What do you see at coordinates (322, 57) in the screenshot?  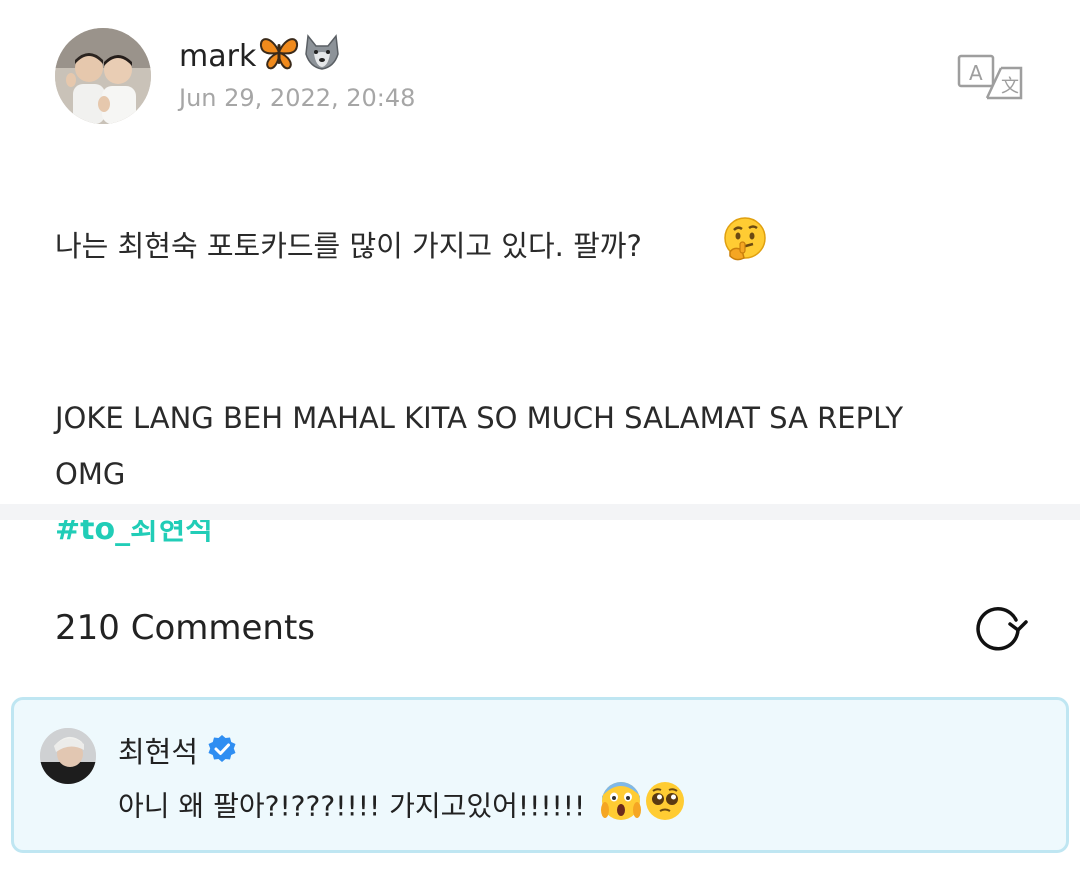 I see `wolf-emoji-icon` at bounding box center [322, 57].